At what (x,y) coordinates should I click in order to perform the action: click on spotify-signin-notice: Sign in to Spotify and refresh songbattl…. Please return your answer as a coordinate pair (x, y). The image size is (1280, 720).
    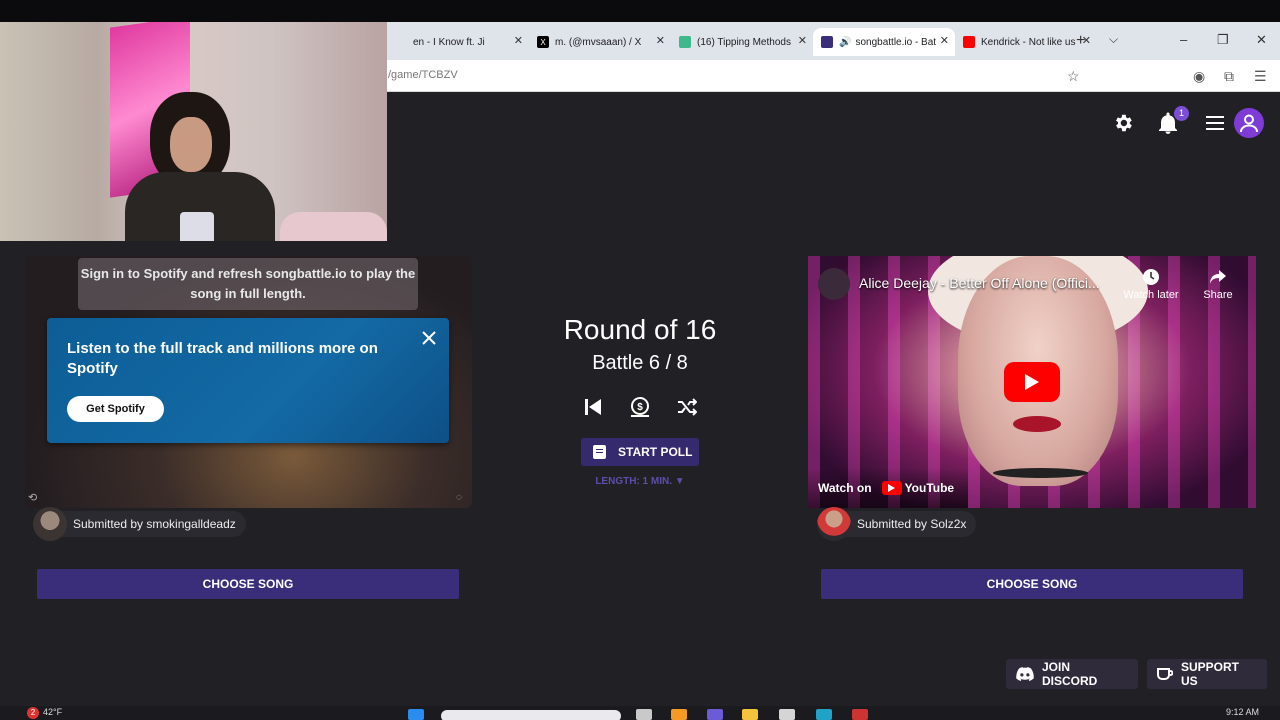
    Looking at the image, I should click on (248, 284).